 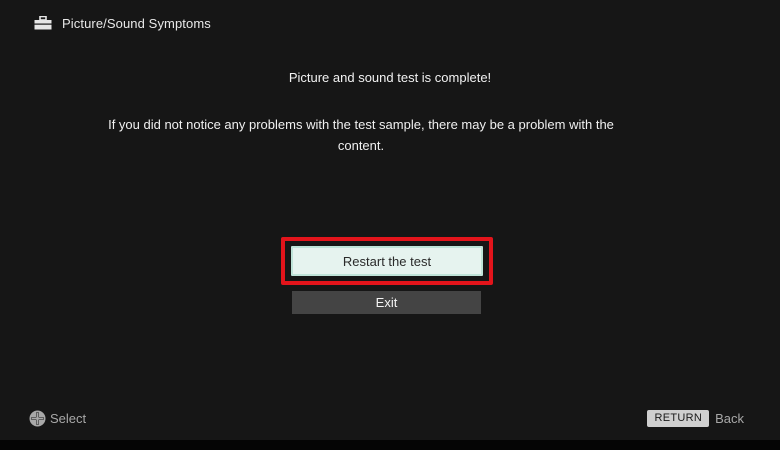 I want to click on completion-message: Picture and sound test is complete!, so click(x=390, y=77).